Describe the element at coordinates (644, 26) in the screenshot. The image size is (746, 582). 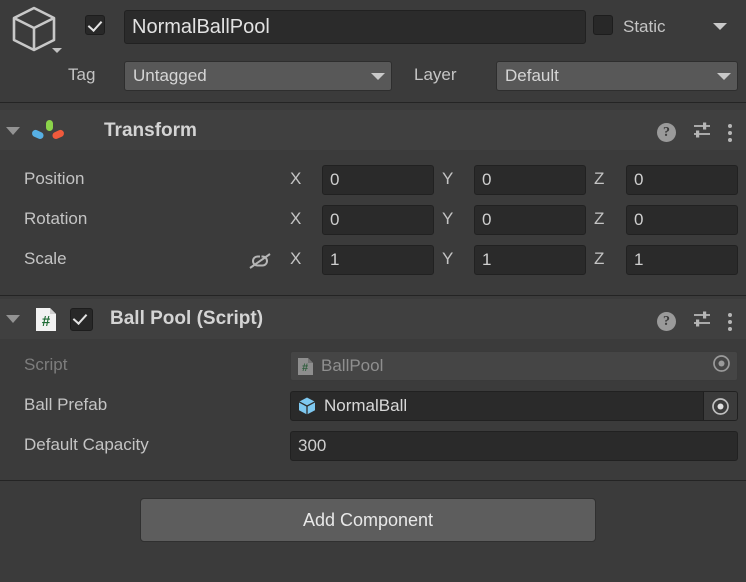
I see `static-label: Static` at that location.